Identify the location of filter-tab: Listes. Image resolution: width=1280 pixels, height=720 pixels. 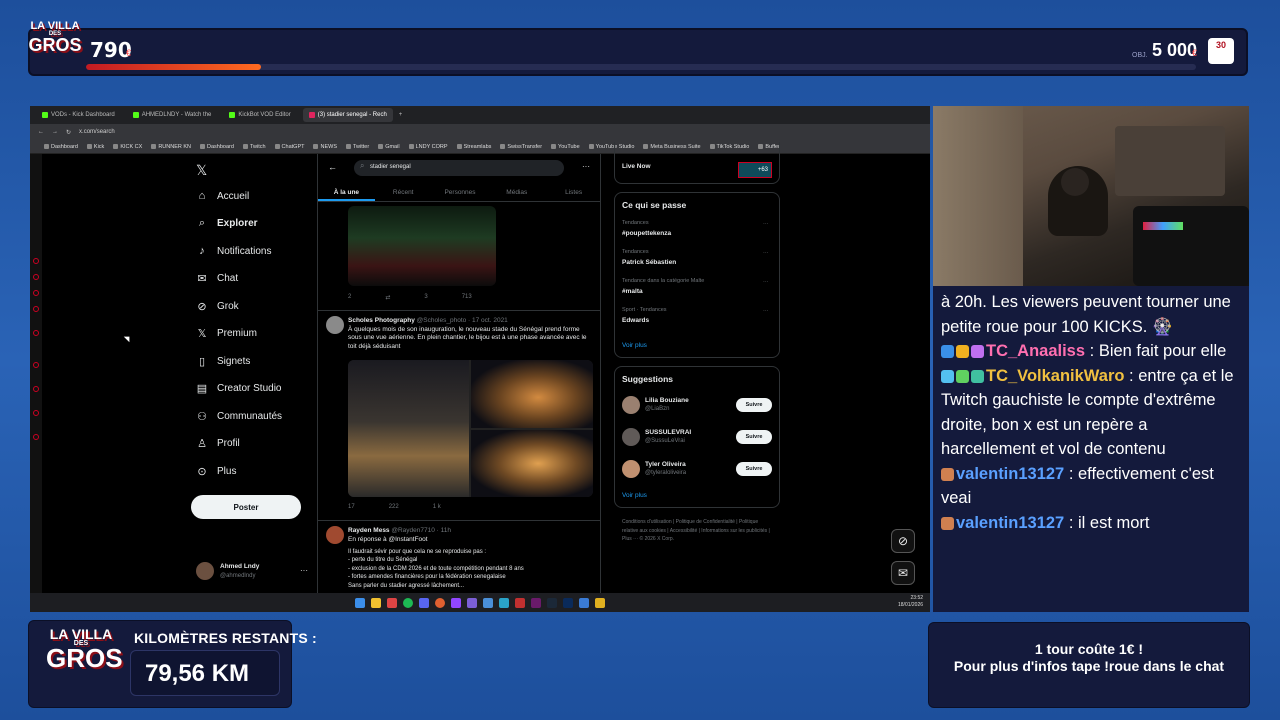
(572, 192).